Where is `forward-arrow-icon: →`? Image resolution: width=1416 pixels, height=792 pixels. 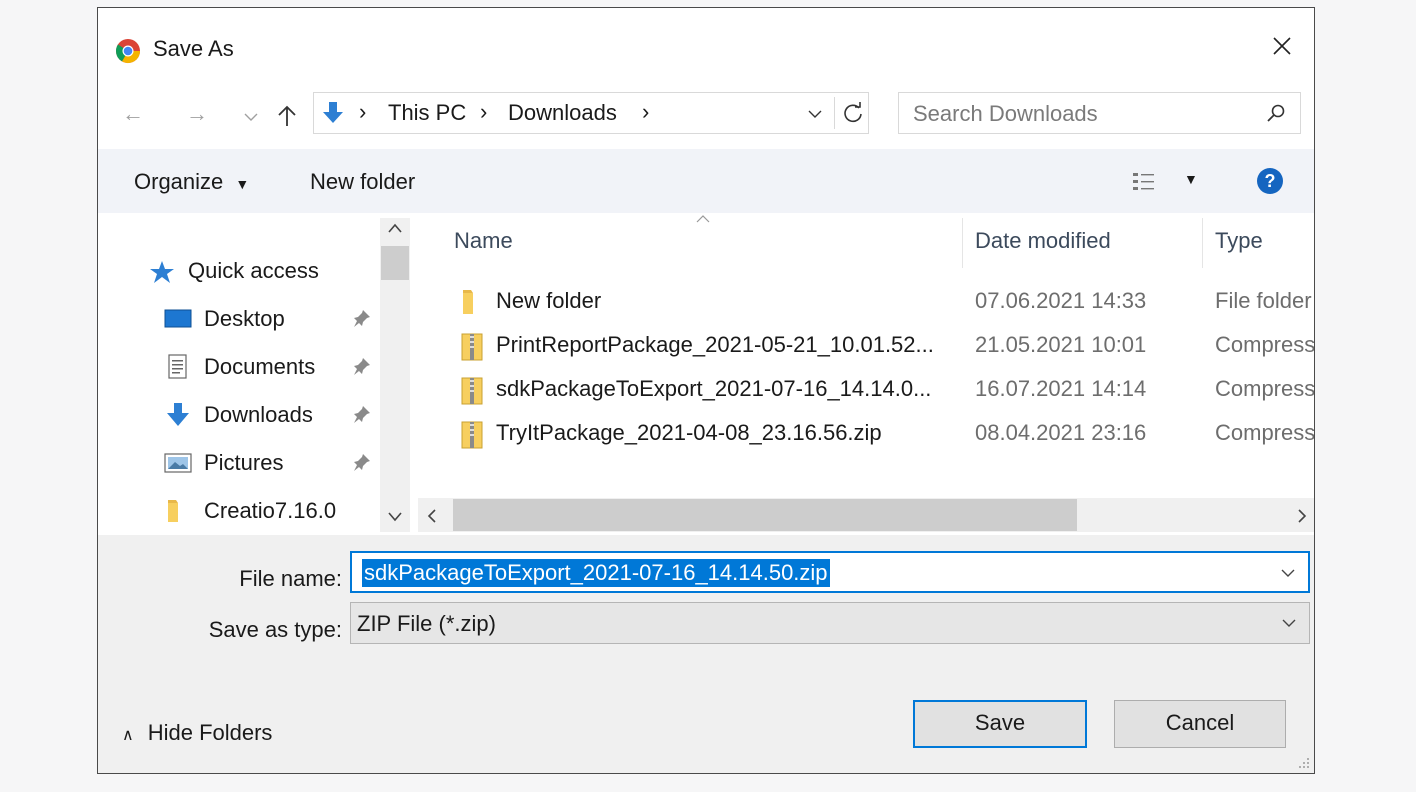
forward-arrow-icon: → is located at coordinates (197, 114).